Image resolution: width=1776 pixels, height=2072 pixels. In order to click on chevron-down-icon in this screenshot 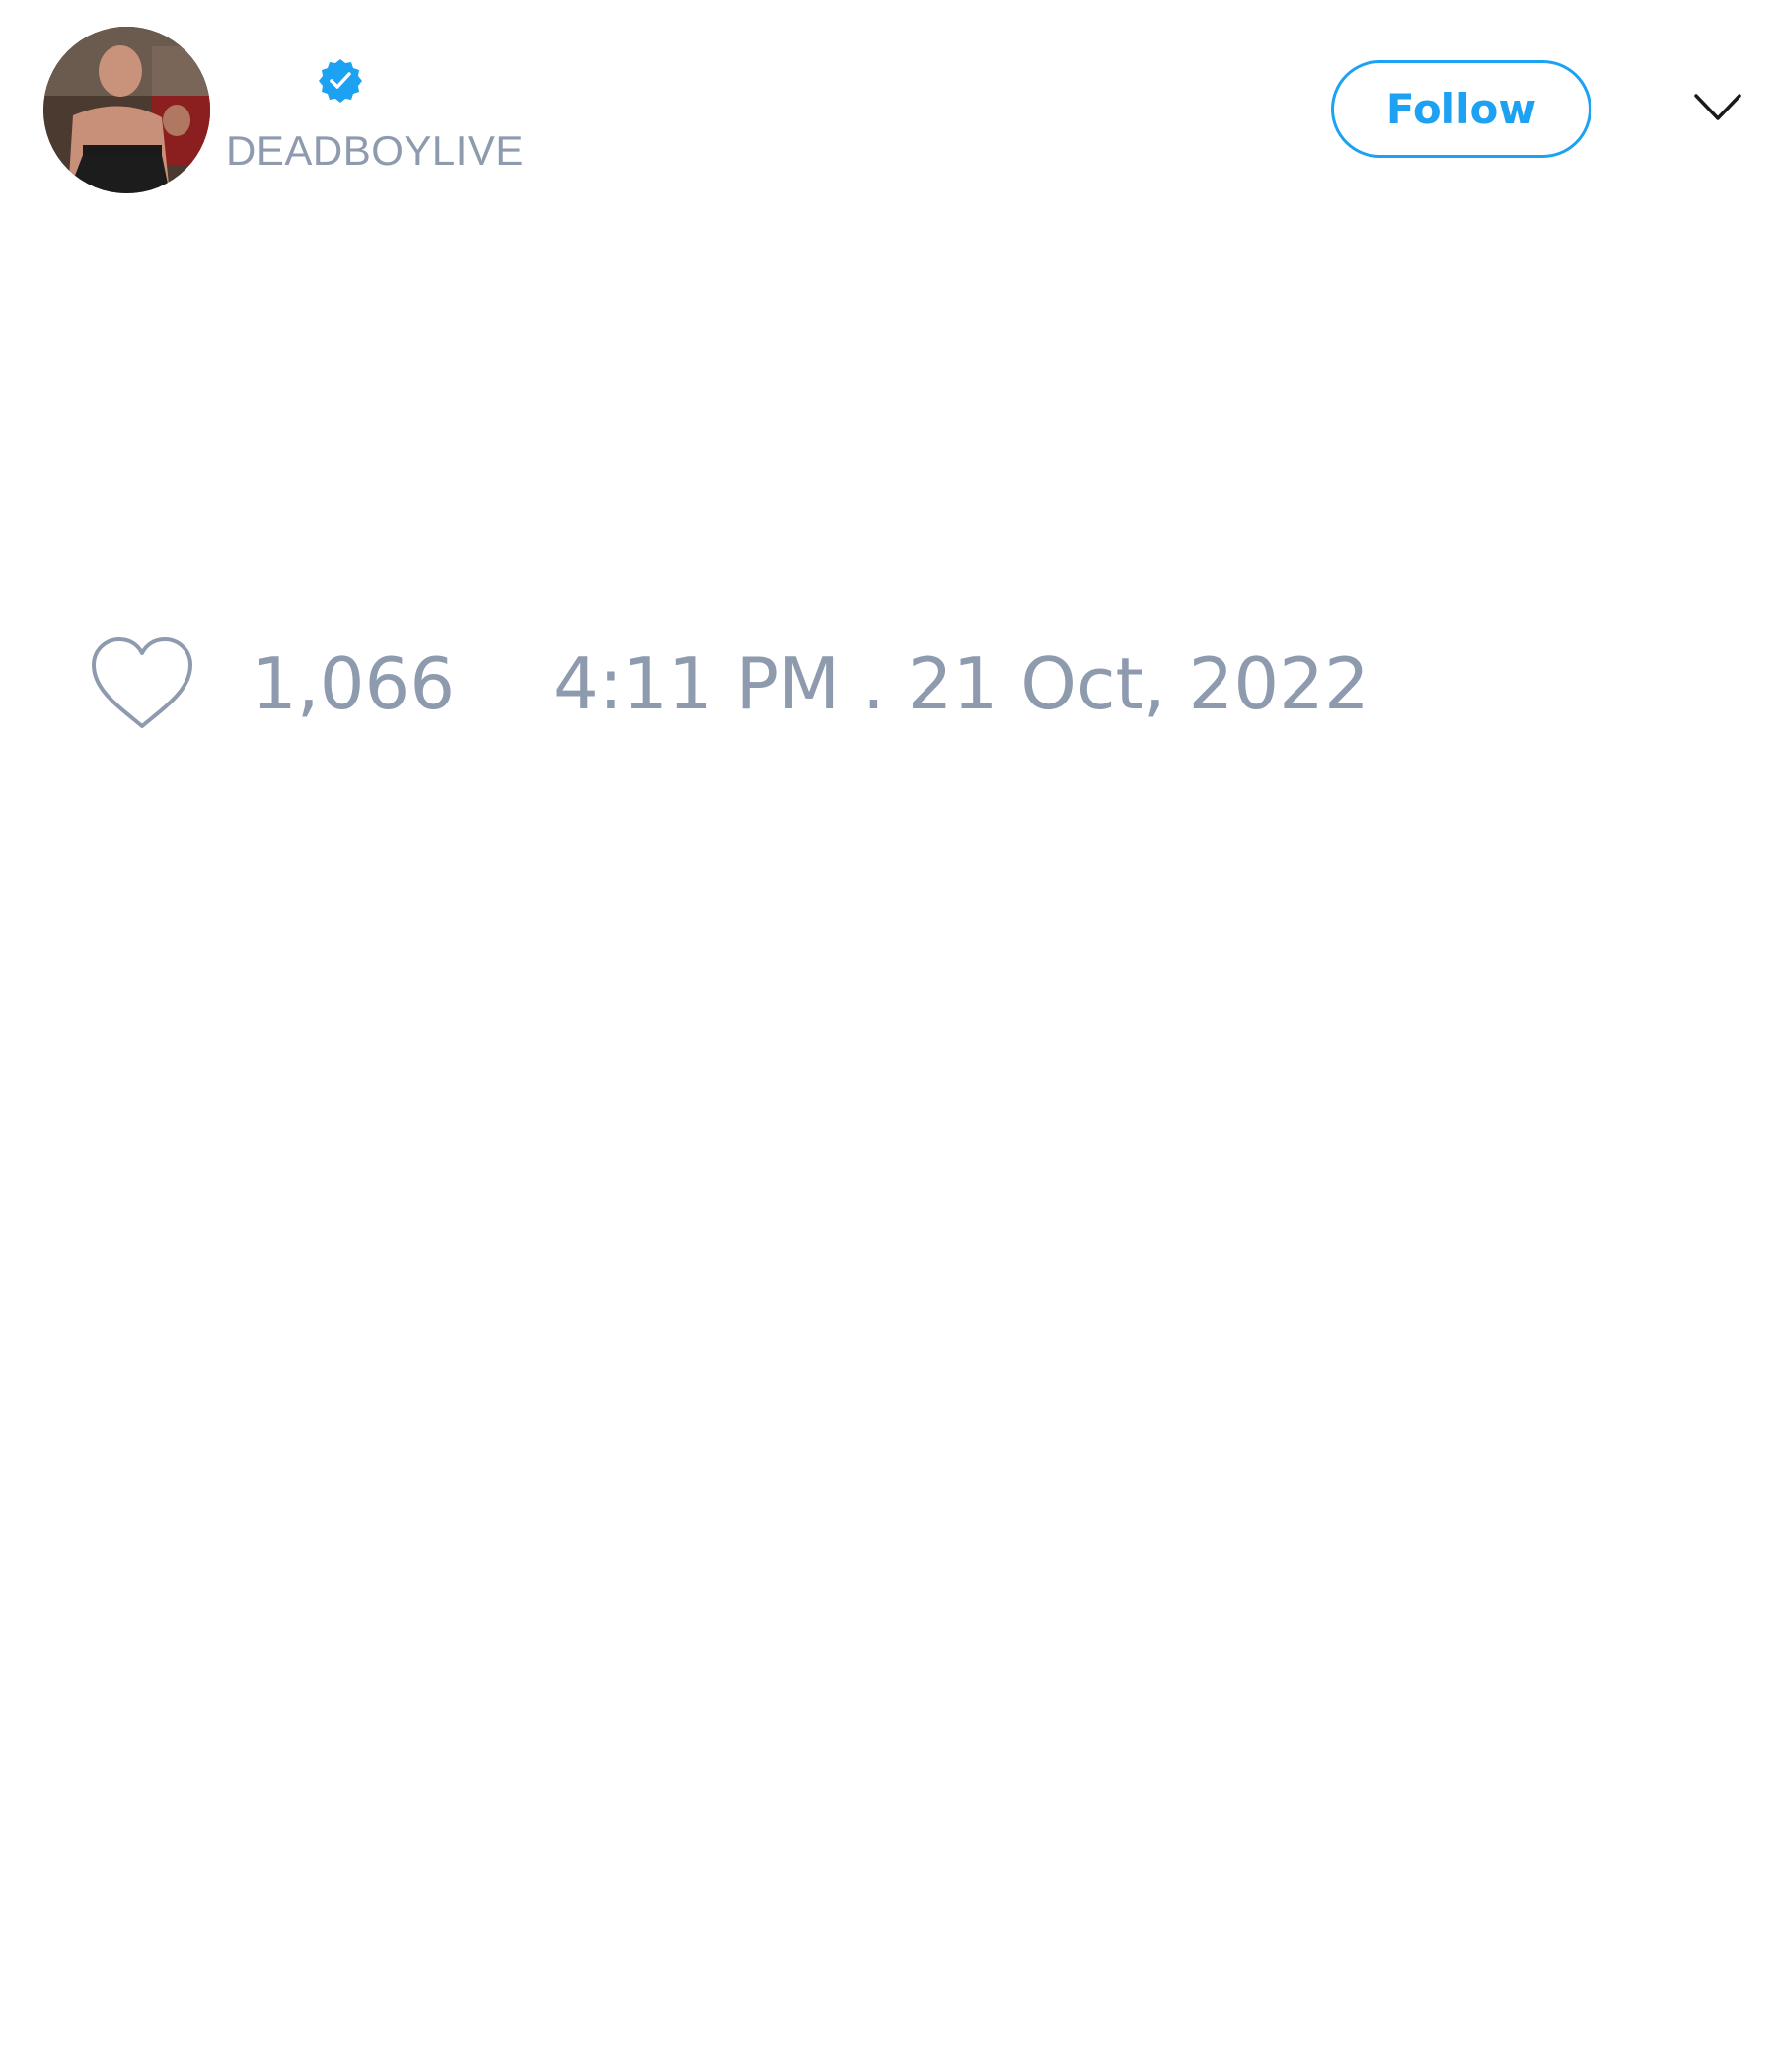, I will do `click(1718, 108)`.